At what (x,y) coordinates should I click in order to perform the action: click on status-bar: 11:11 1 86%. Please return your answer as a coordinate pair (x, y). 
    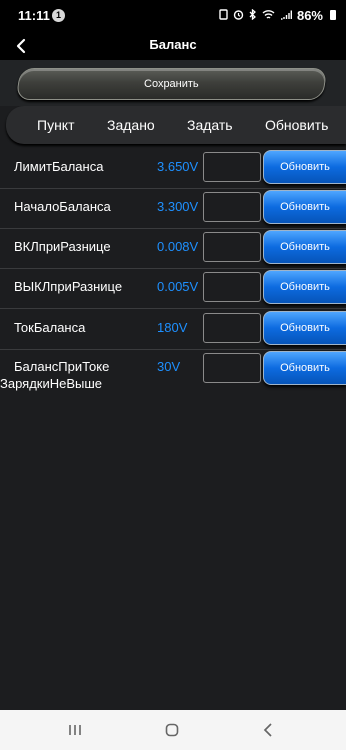
    Looking at the image, I should click on (173, 16).